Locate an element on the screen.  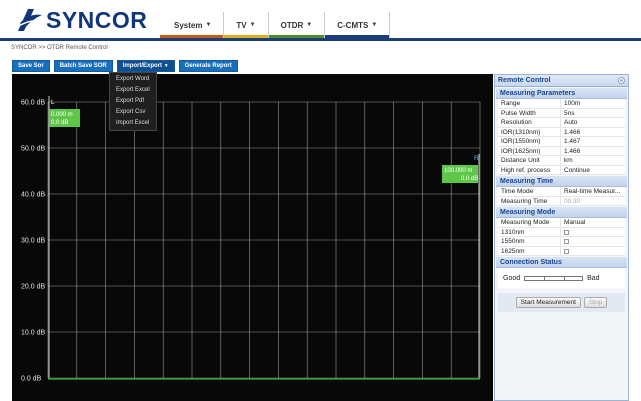
measuring-mode-value: Manual is located at coordinates (593, 222).